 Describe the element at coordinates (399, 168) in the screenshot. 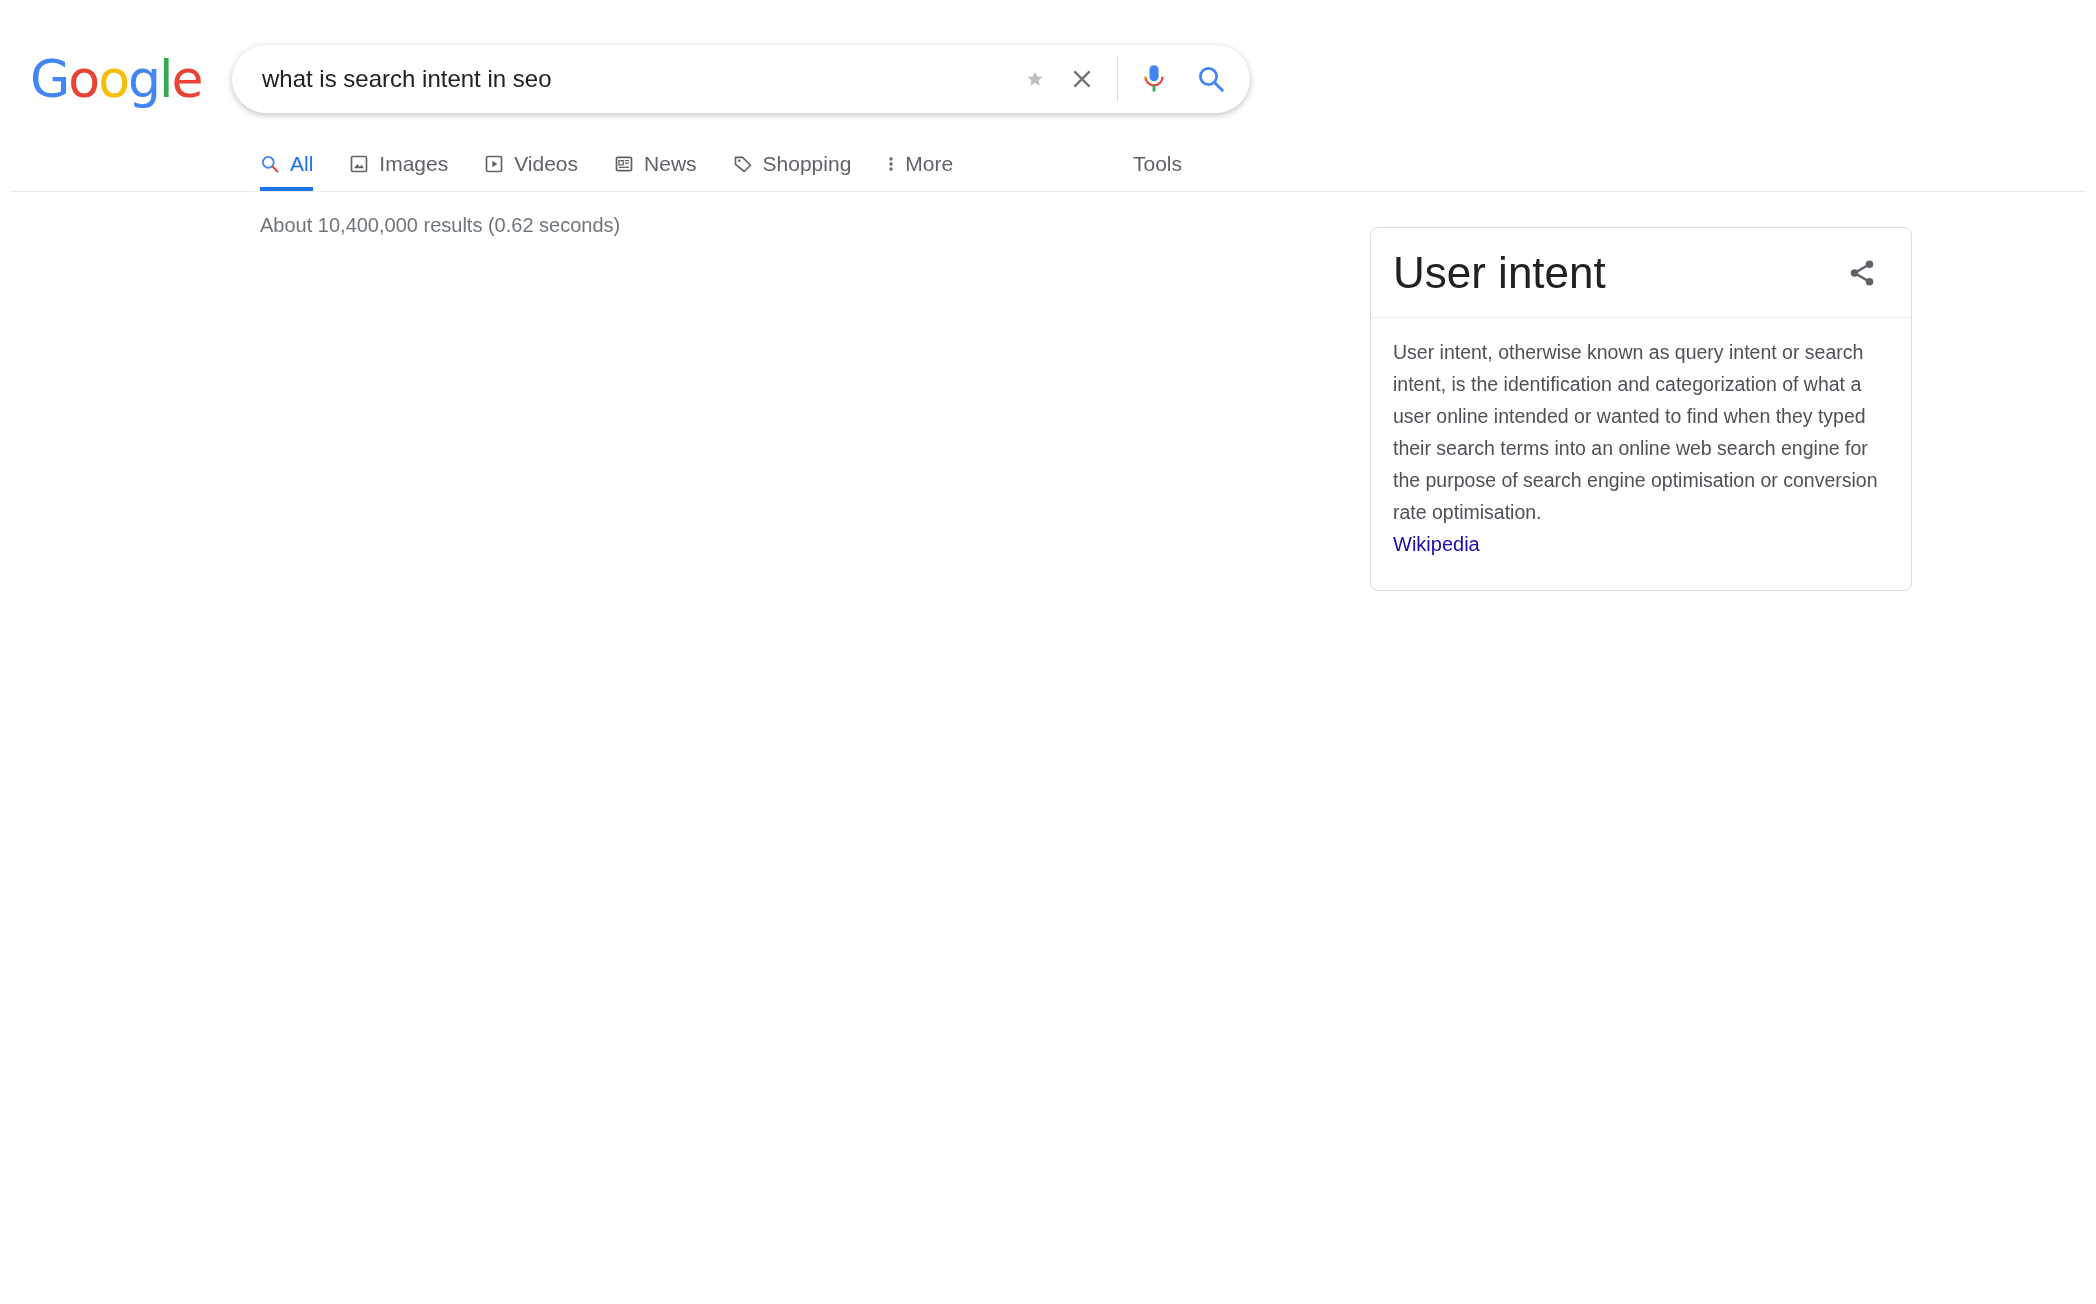

I see `nav-tab: Images` at that location.